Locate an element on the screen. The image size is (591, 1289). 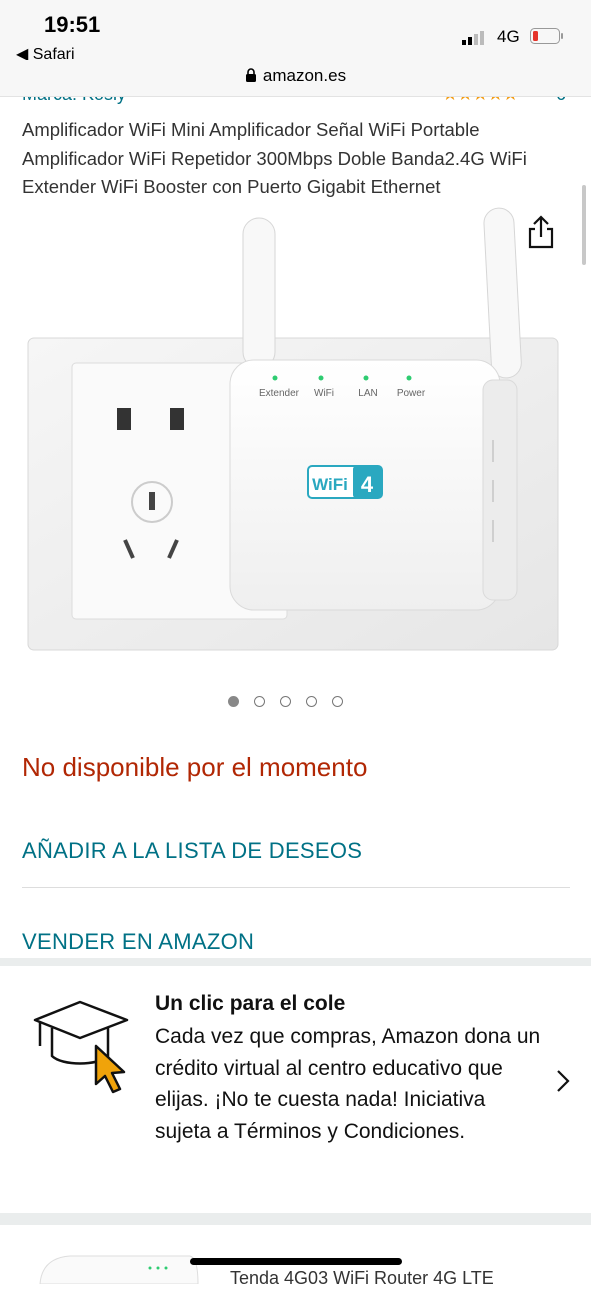
divider is located at coordinates (296, 887).